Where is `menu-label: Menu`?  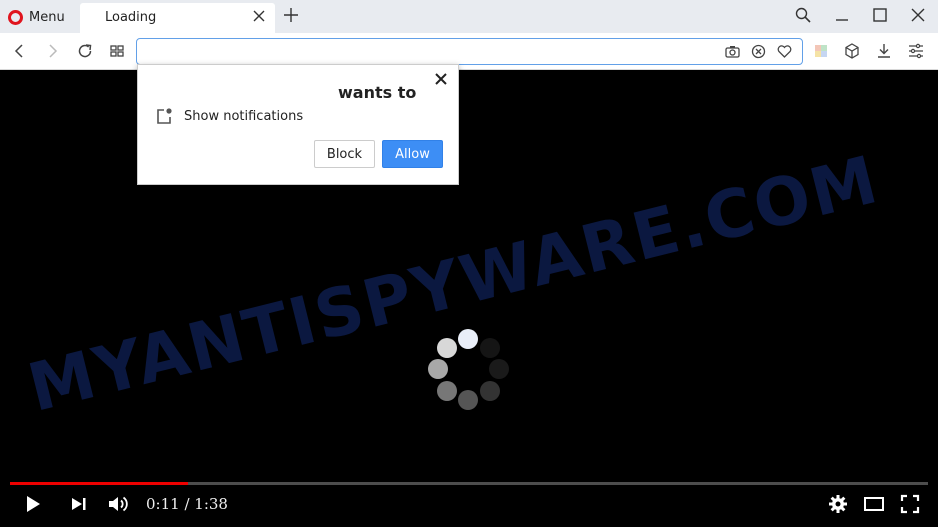
menu-label: Menu is located at coordinates (47, 17).